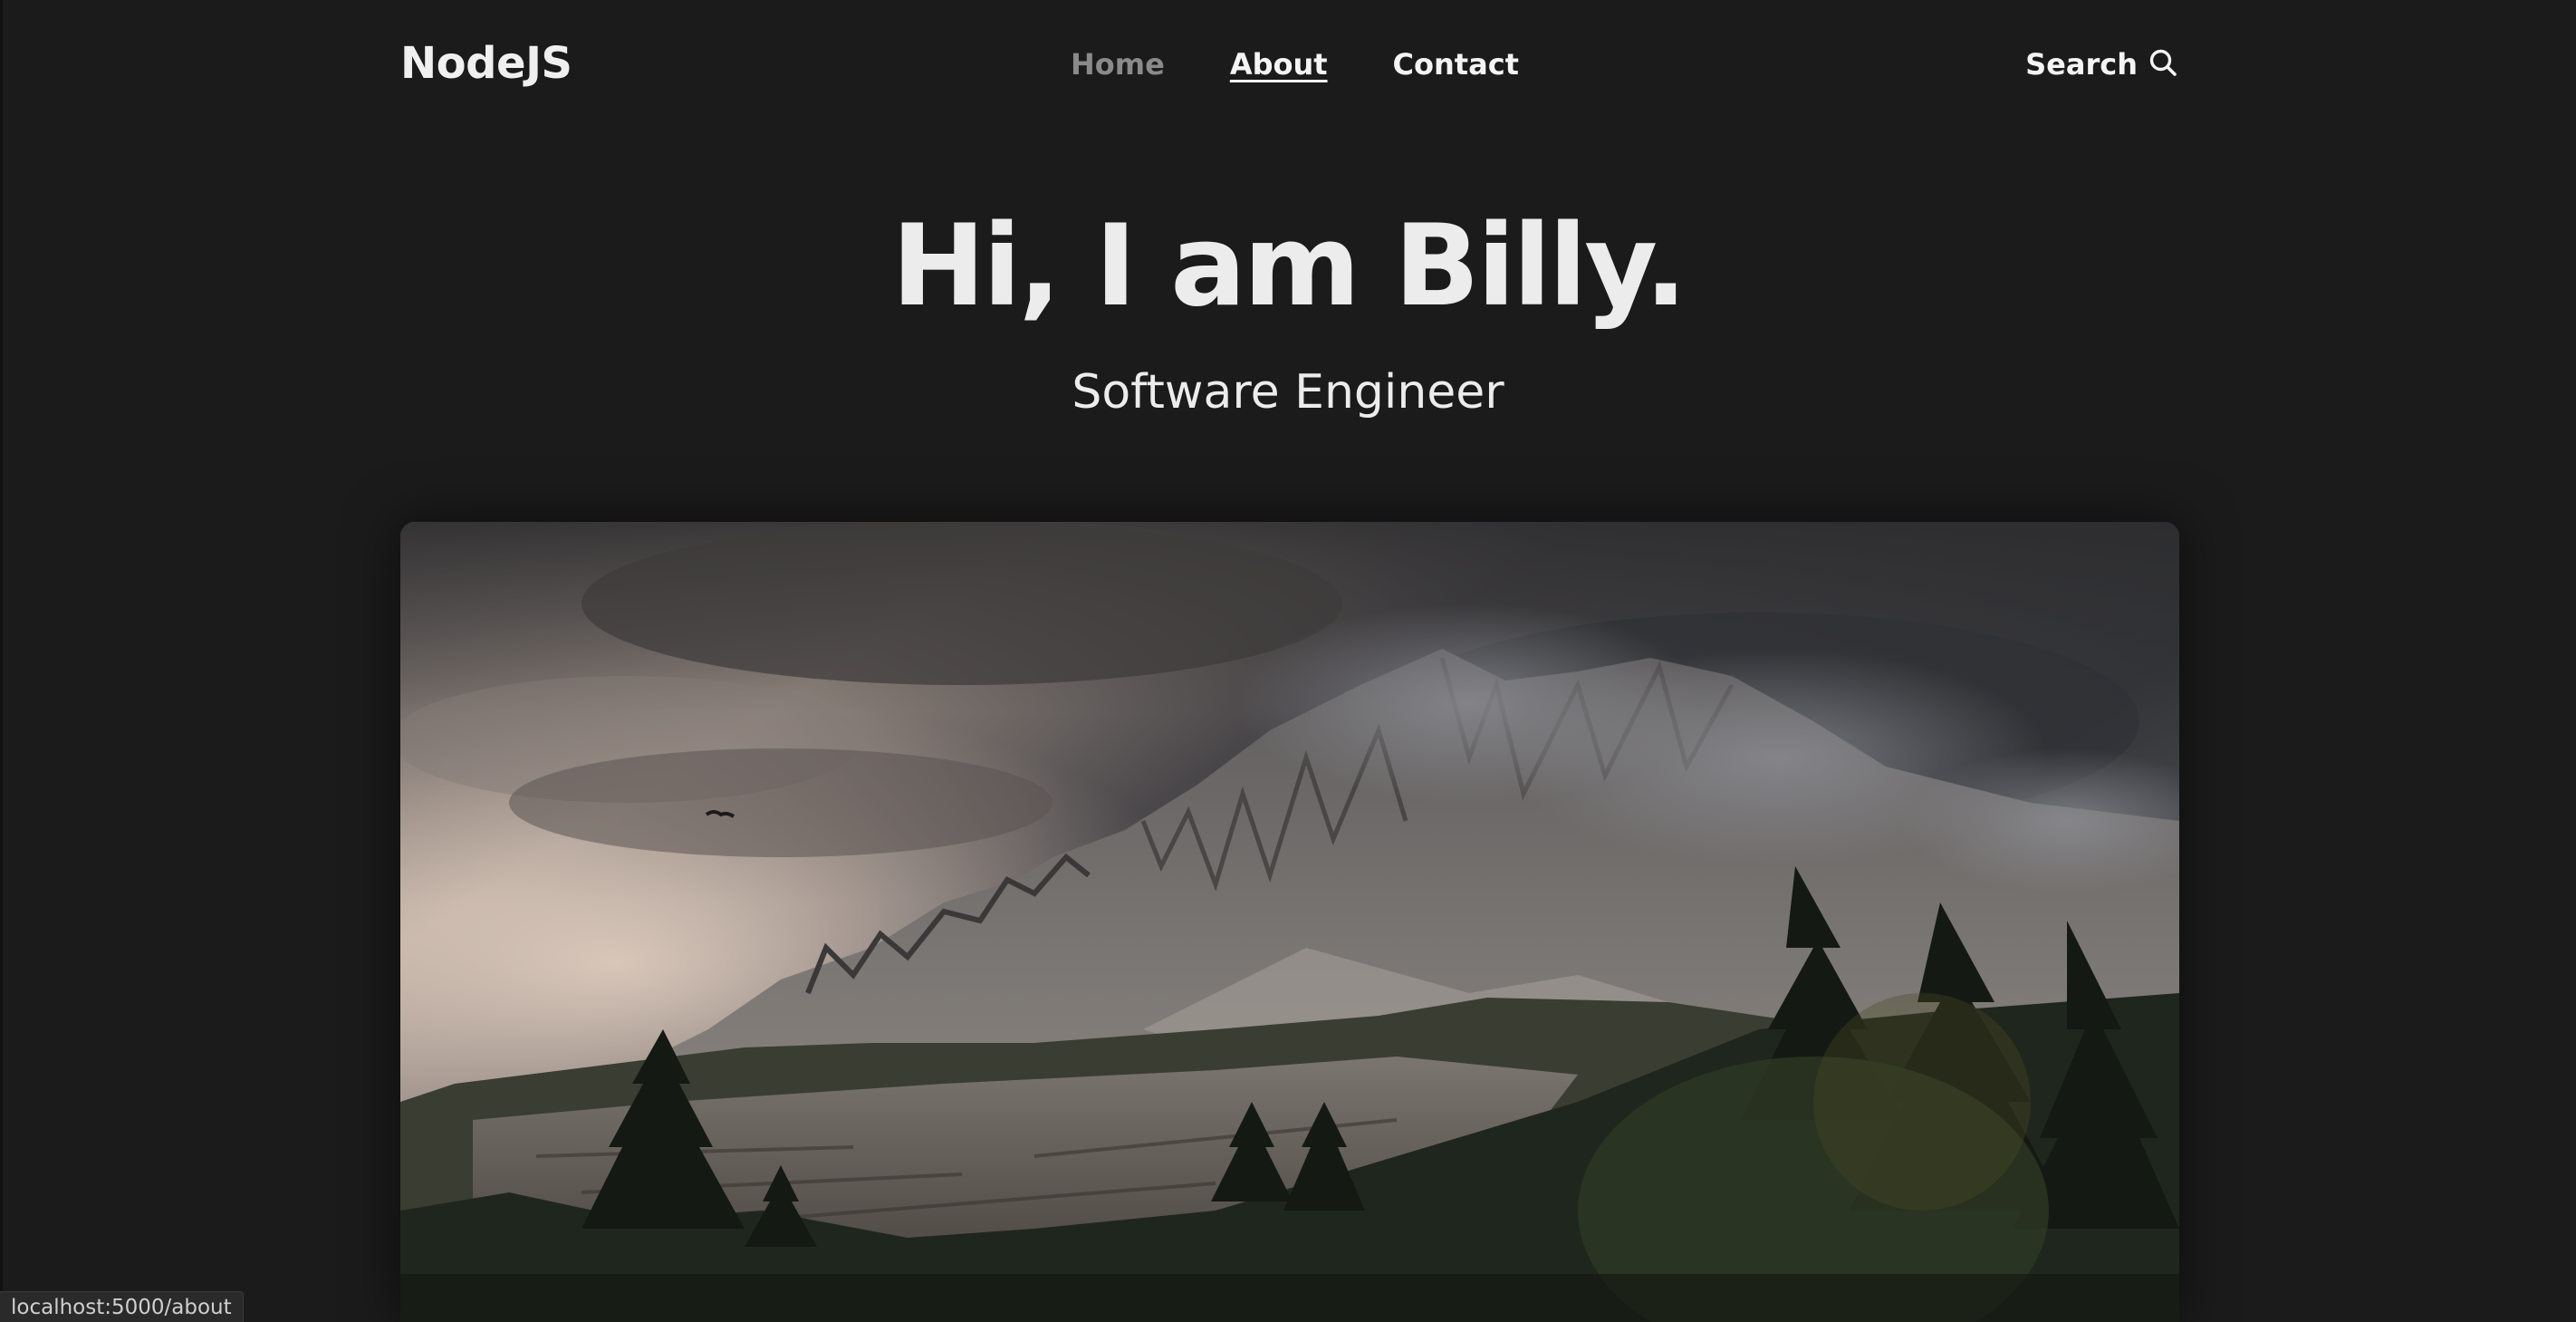  I want to click on main-nav: Home About Contact, so click(1295, 64).